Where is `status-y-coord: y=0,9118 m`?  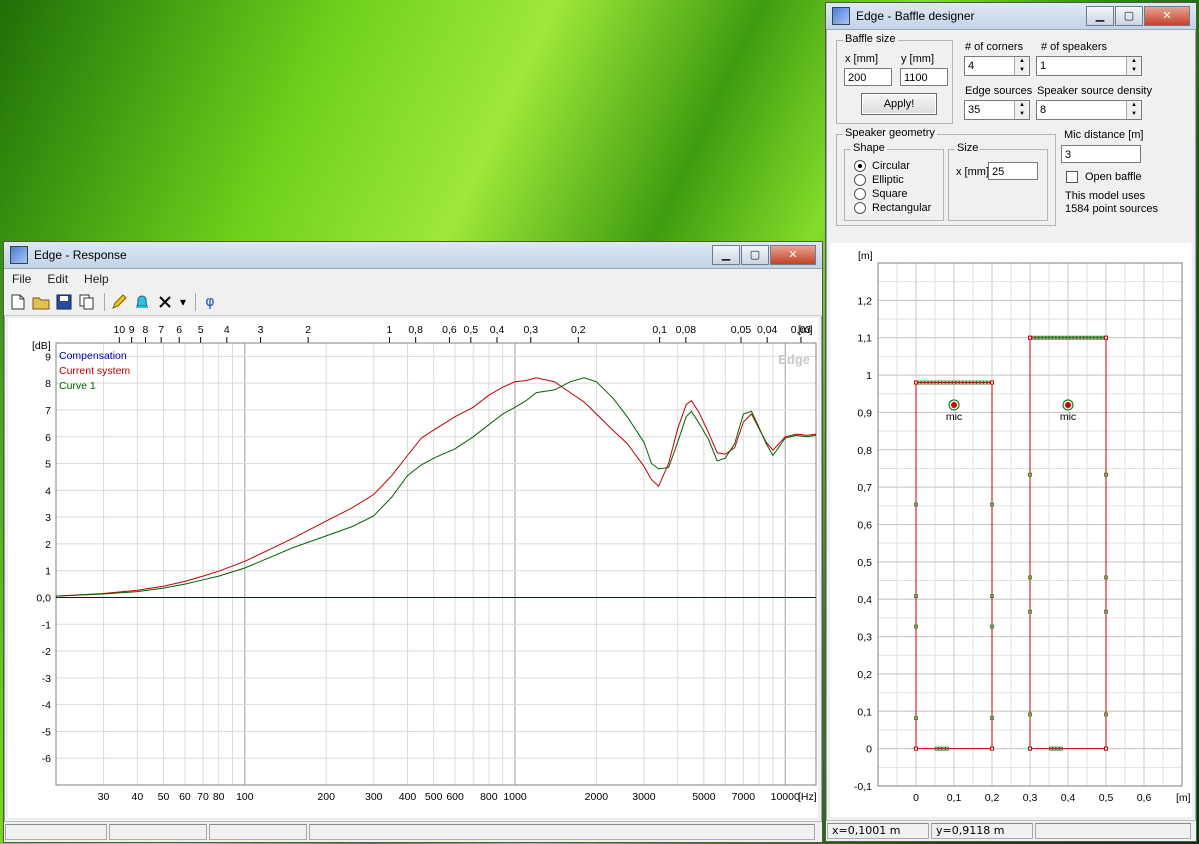
status-y-coord: y=0,9118 m is located at coordinates (982, 831).